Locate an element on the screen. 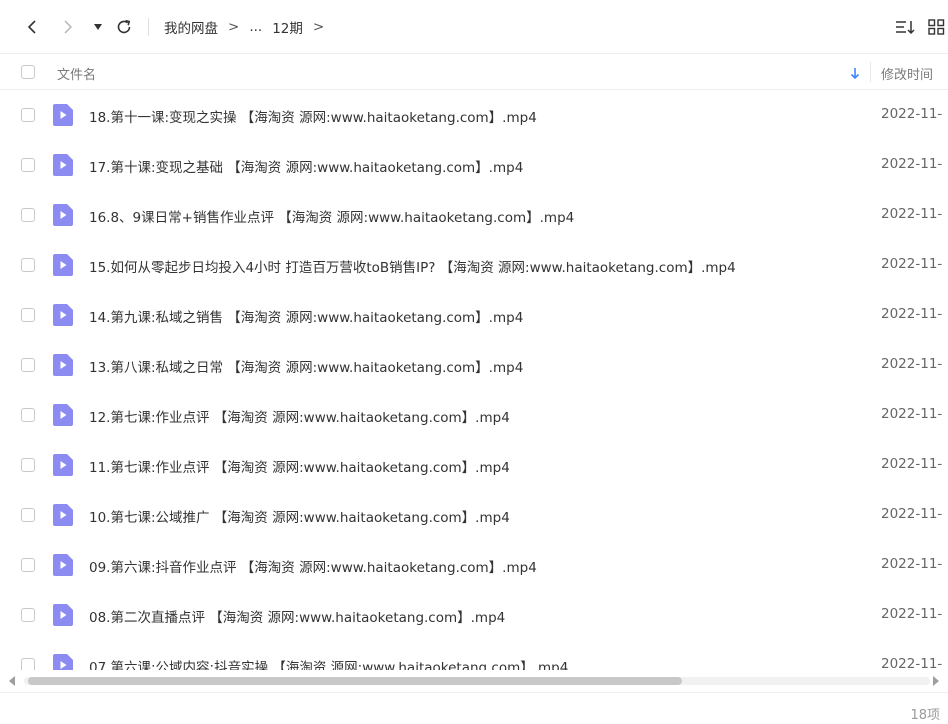 The image size is (948, 724). chevron-right-icon is located at coordinates (68, 27).